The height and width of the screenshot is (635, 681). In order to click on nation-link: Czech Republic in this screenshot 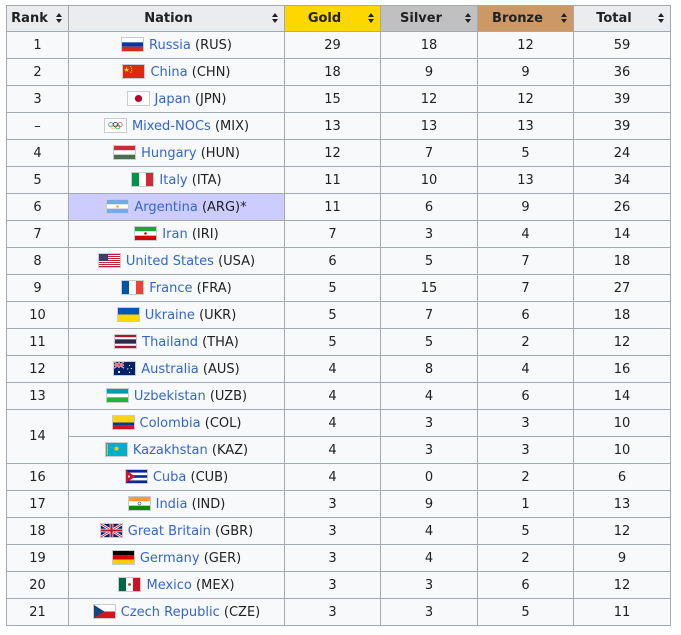, I will do `click(170, 612)`.